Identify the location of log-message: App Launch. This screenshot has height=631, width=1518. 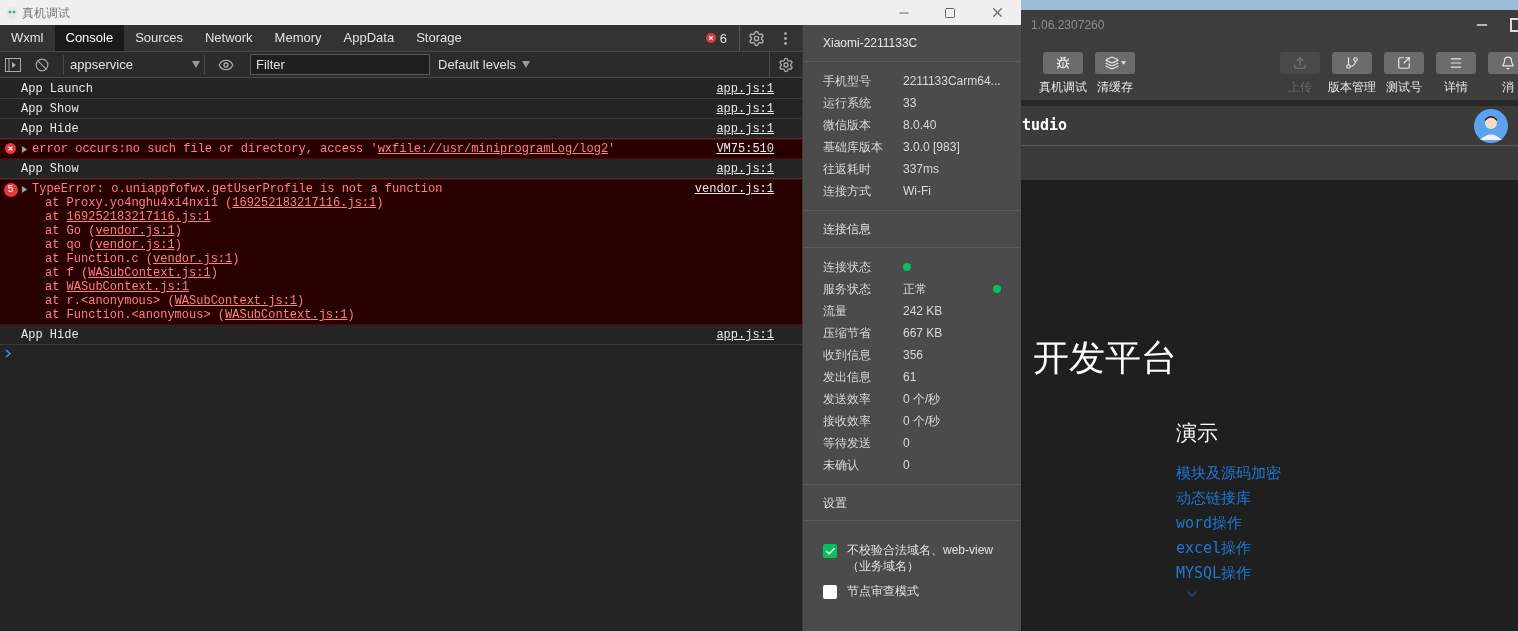
(57, 89).